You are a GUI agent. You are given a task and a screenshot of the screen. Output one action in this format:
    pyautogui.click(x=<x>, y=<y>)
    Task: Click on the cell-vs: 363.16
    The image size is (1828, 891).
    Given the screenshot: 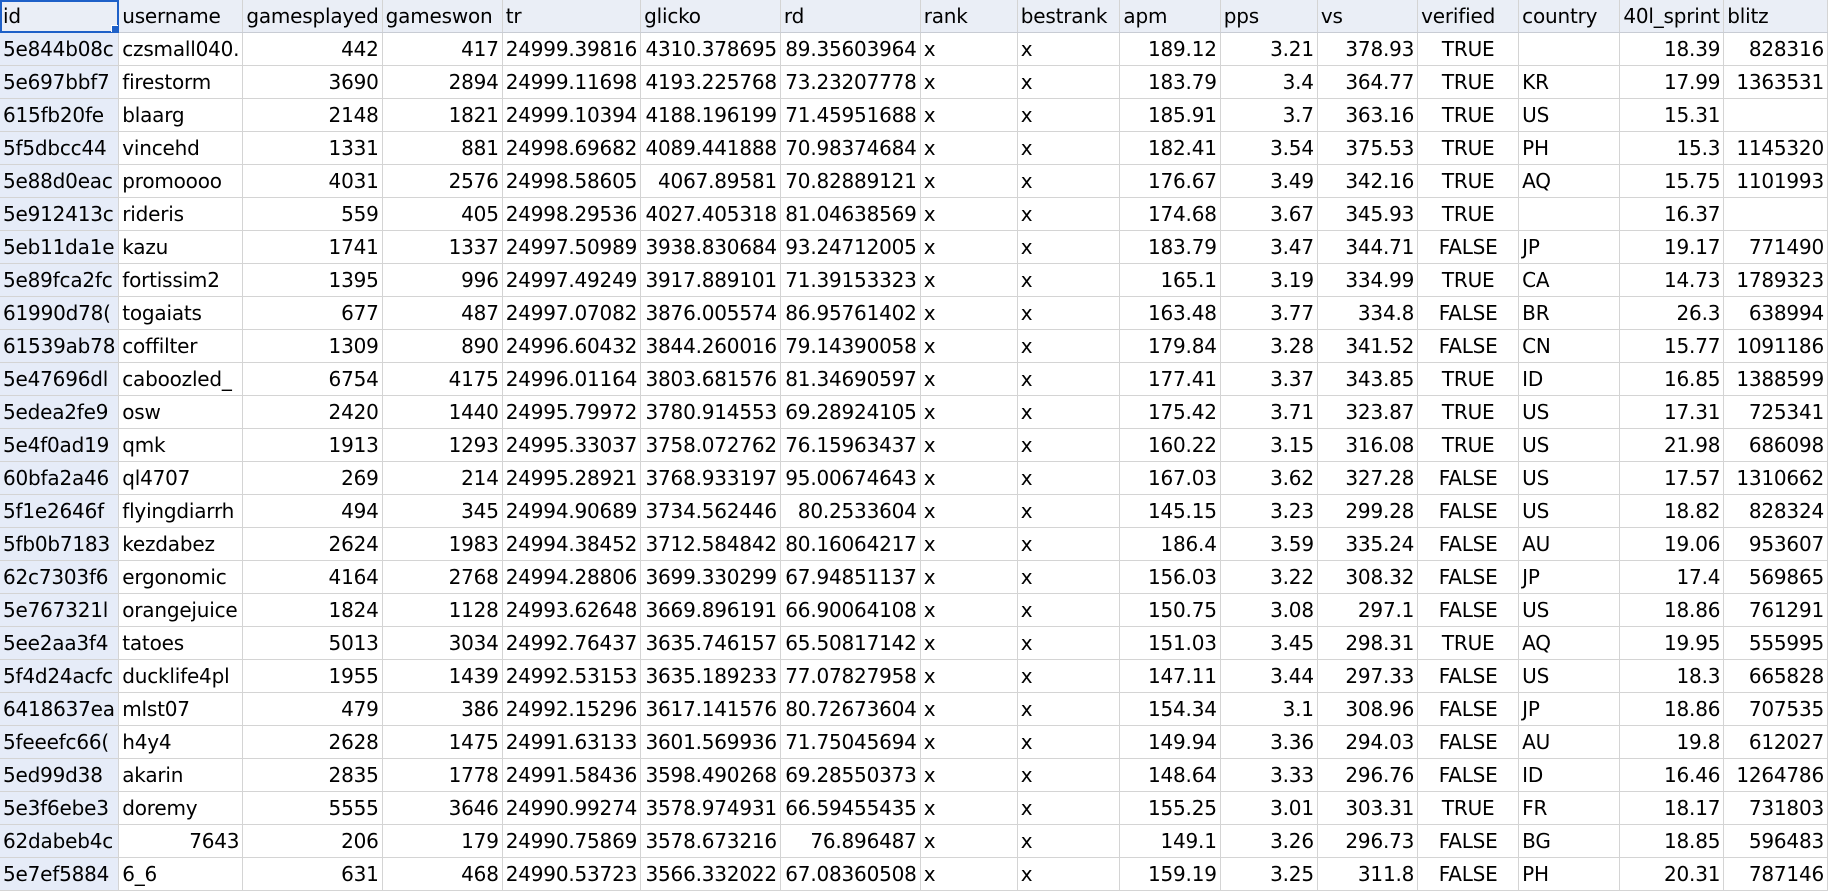 What is the action you would take?
    pyautogui.click(x=1368, y=115)
    